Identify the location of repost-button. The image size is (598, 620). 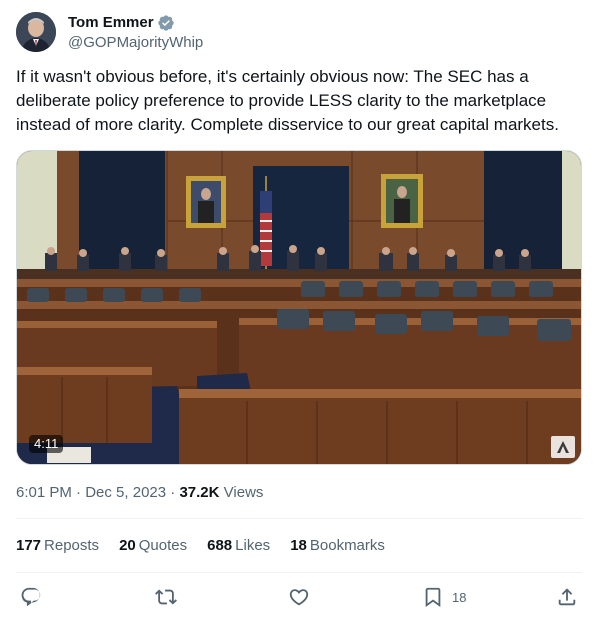
(166, 597).